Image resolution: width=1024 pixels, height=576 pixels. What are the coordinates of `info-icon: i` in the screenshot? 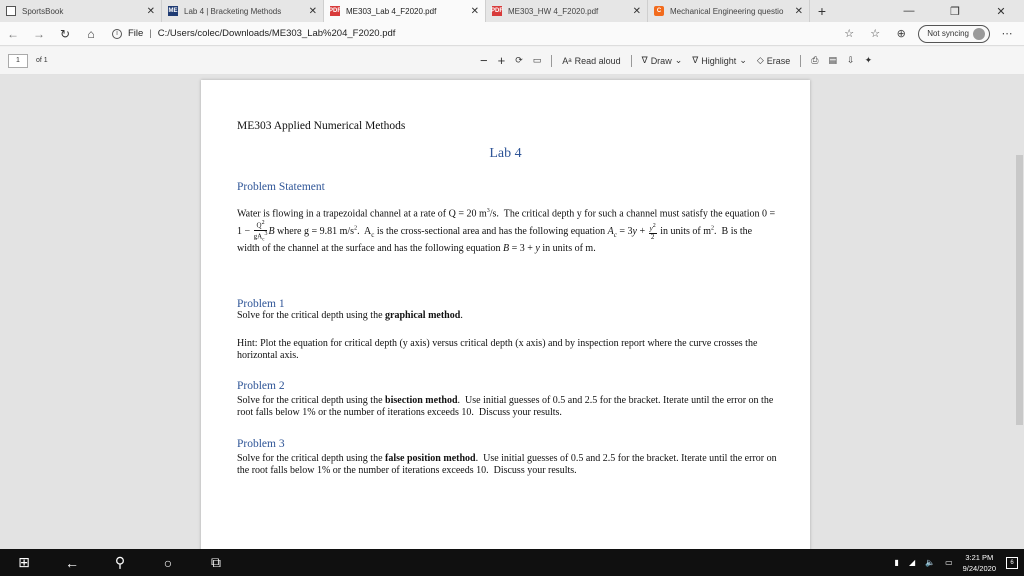 It's located at (117, 33).